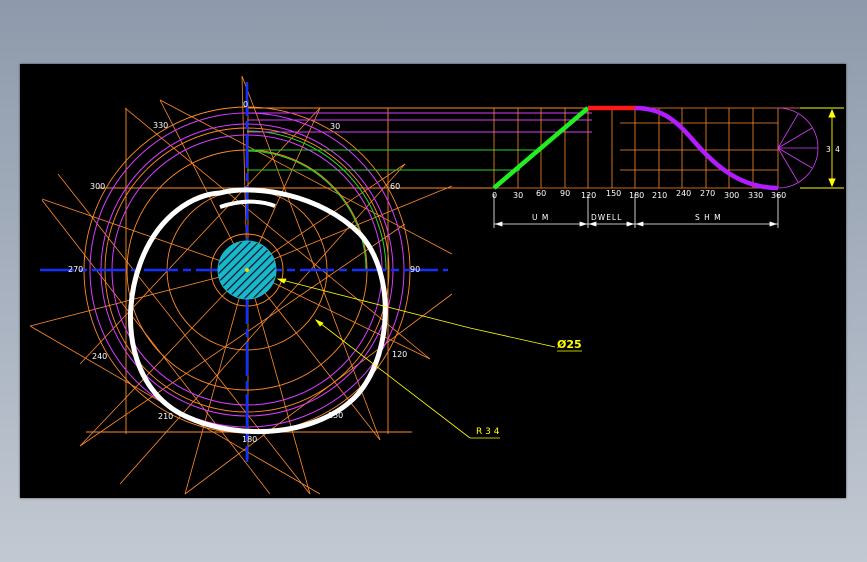 The width and height of the screenshot is (867, 562). Describe the element at coordinates (606, 217) in the screenshot. I see `dwell-label: DWELL` at that location.